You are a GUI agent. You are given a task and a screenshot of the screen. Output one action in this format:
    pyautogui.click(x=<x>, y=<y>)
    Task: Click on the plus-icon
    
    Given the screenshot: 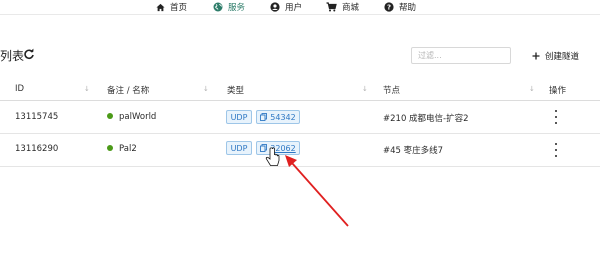 What is the action you would take?
    pyautogui.click(x=536, y=55)
    